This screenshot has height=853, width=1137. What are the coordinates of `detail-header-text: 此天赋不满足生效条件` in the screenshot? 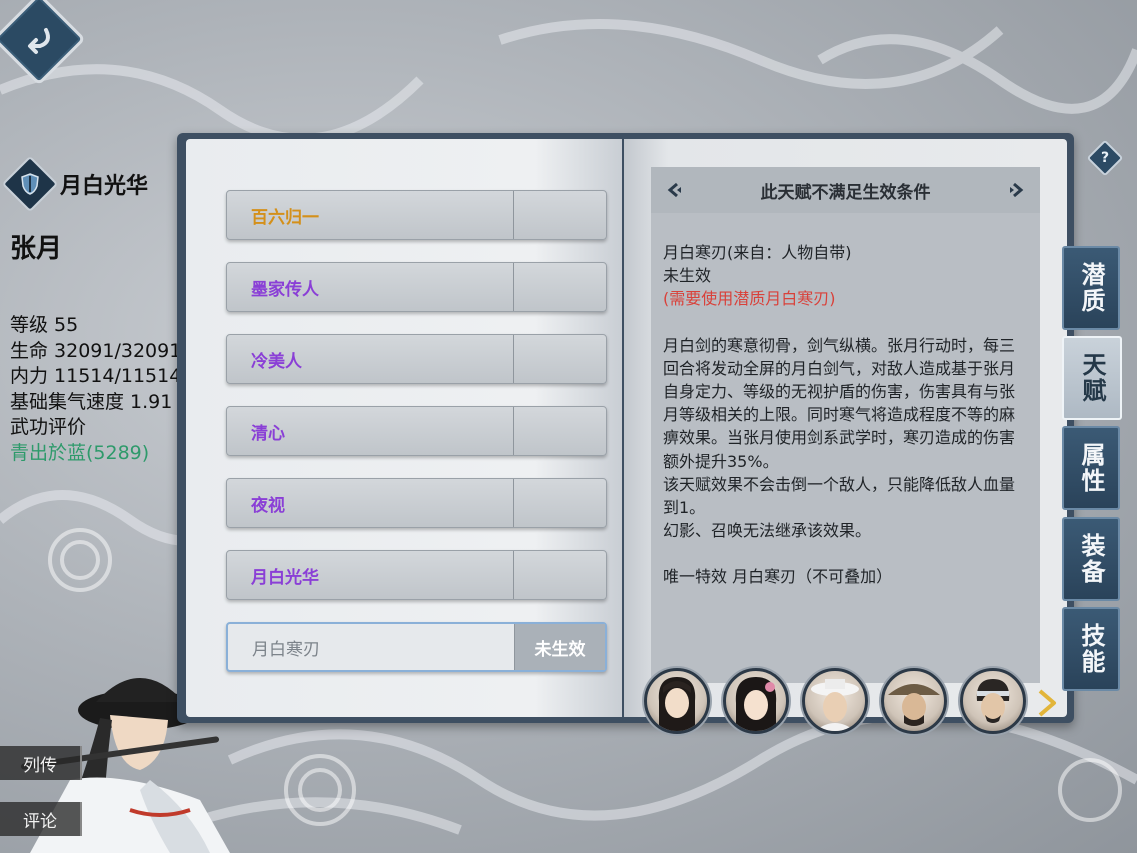 It's located at (845, 192).